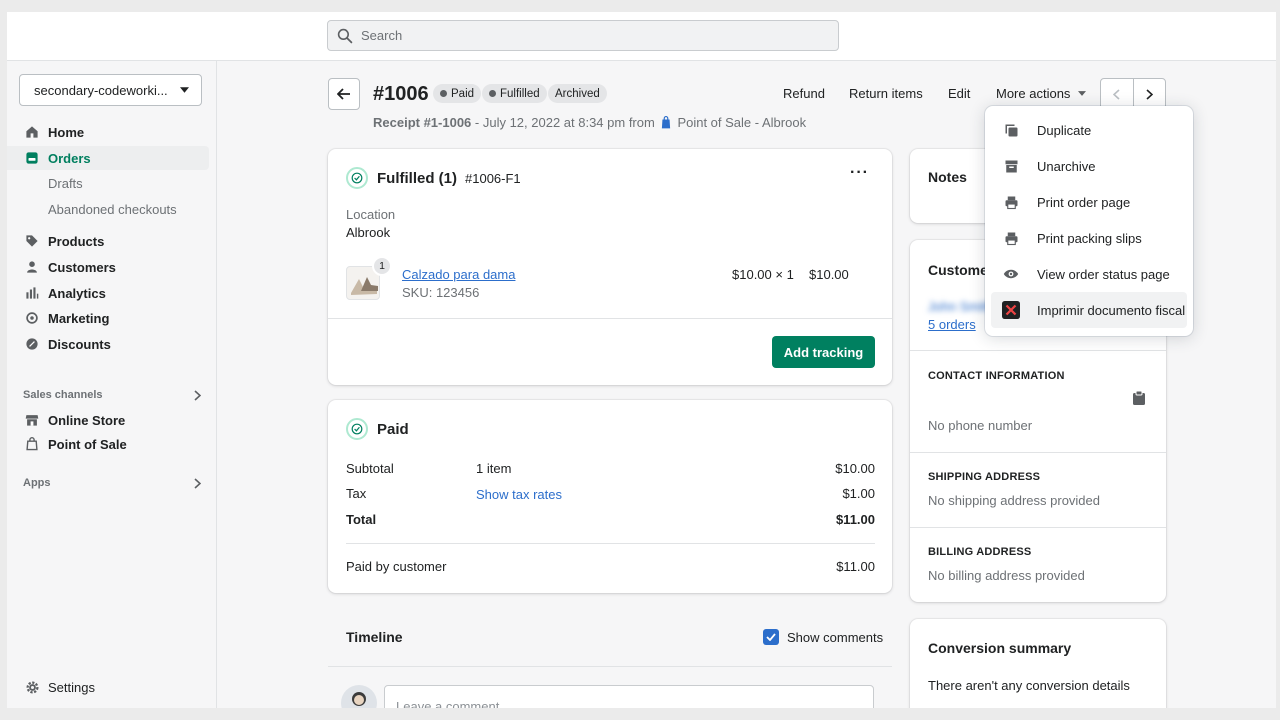 This screenshot has width=1280, height=720. I want to click on clipboard-icon, so click(1139, 398).